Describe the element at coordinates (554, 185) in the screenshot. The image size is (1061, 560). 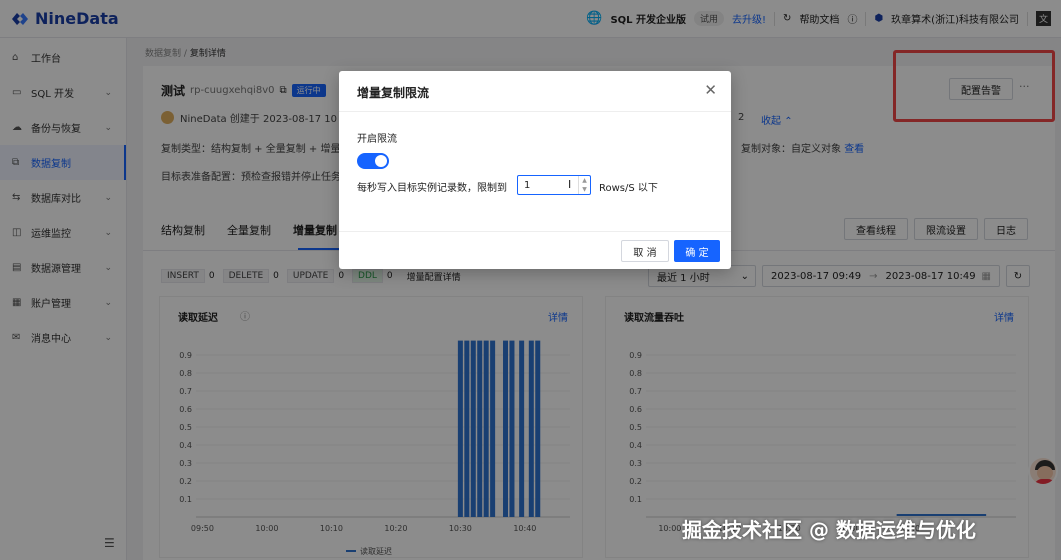
I see `limit-rows-input: 1 I ▲ ▼` at that location.